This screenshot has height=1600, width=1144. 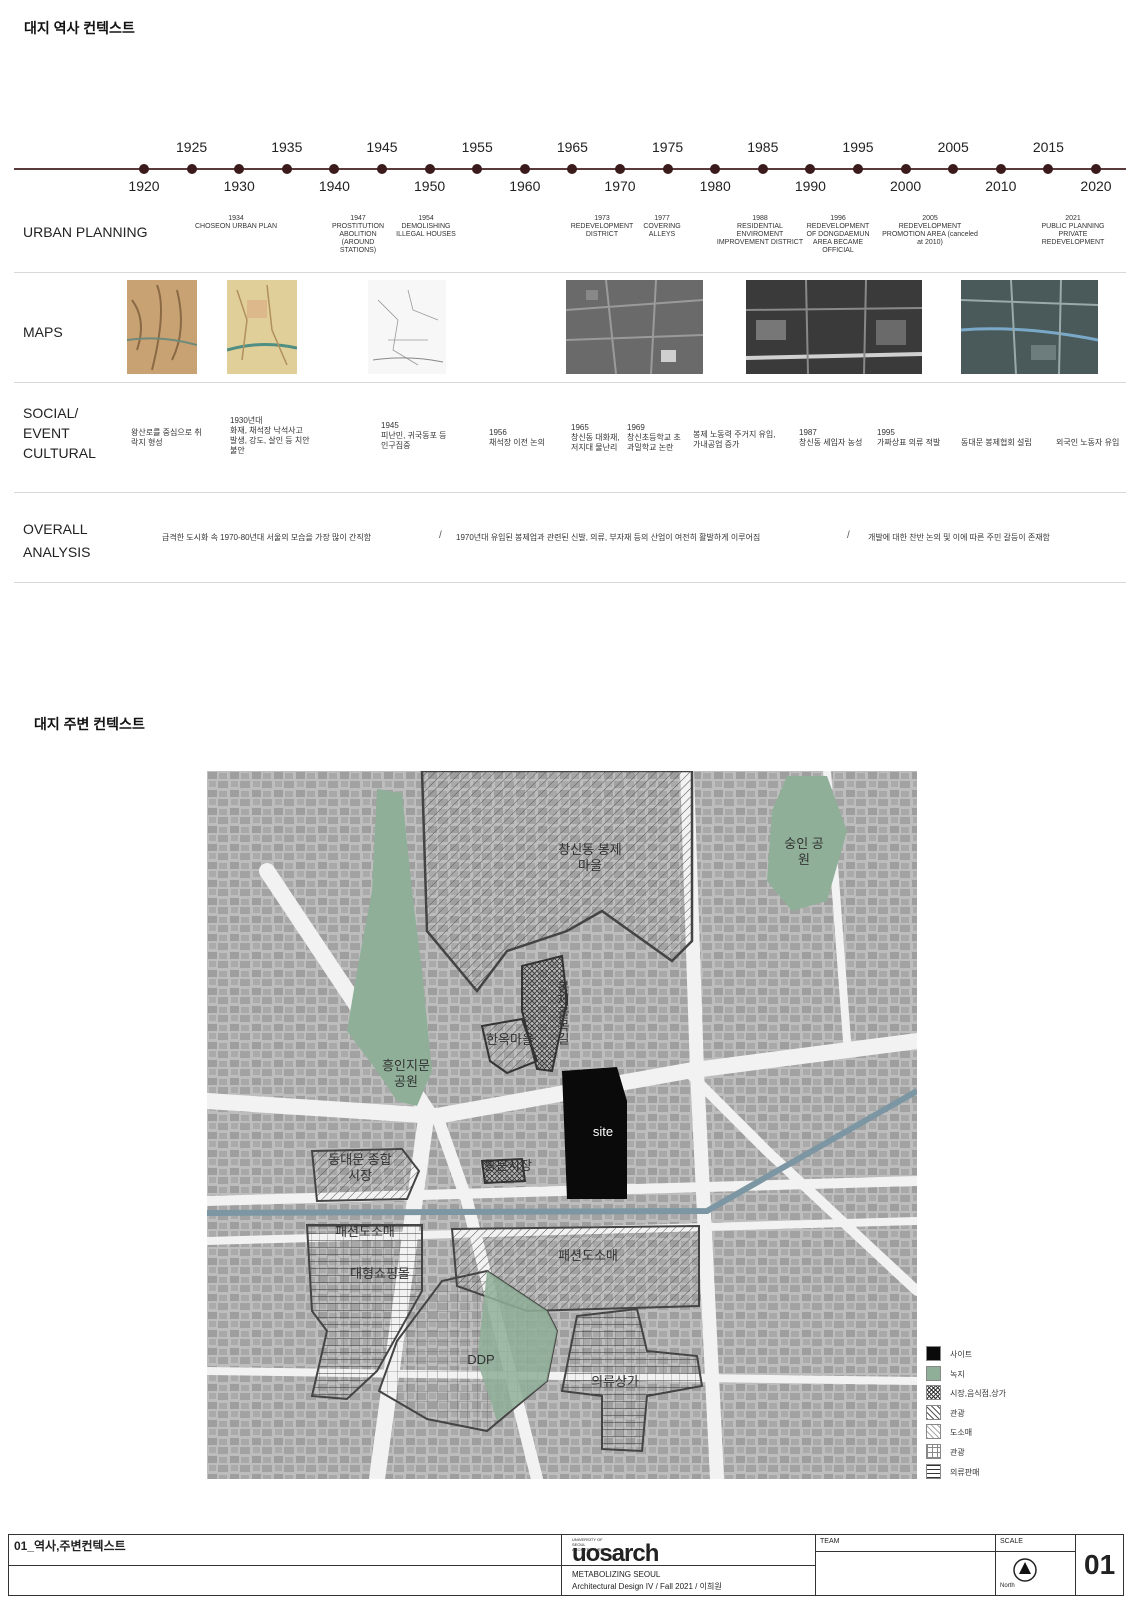 I want to click on social-event: 1956 채석장 이전 논의, so click(x=517, y=437).